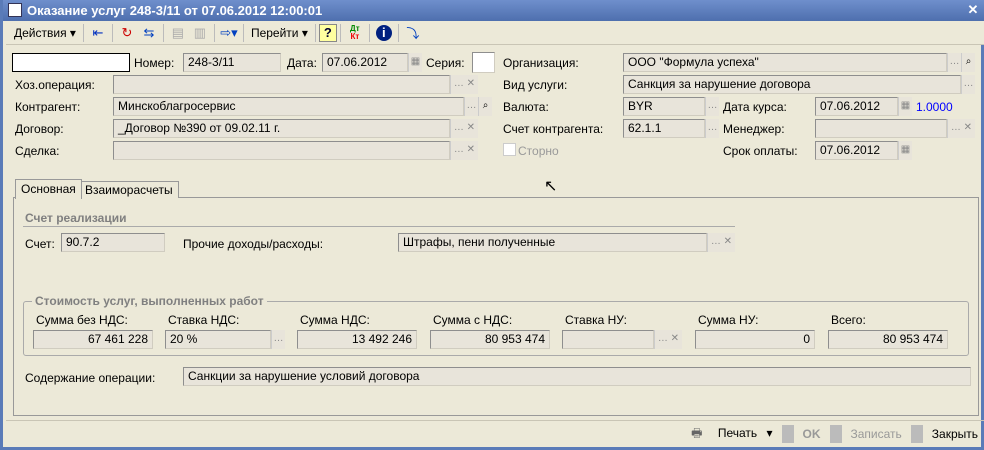 The image size is (984, 450). Describe the element at coordinates (93, 339) in the screenshot. I see `cost-column-field: 67 461 228` at that location.